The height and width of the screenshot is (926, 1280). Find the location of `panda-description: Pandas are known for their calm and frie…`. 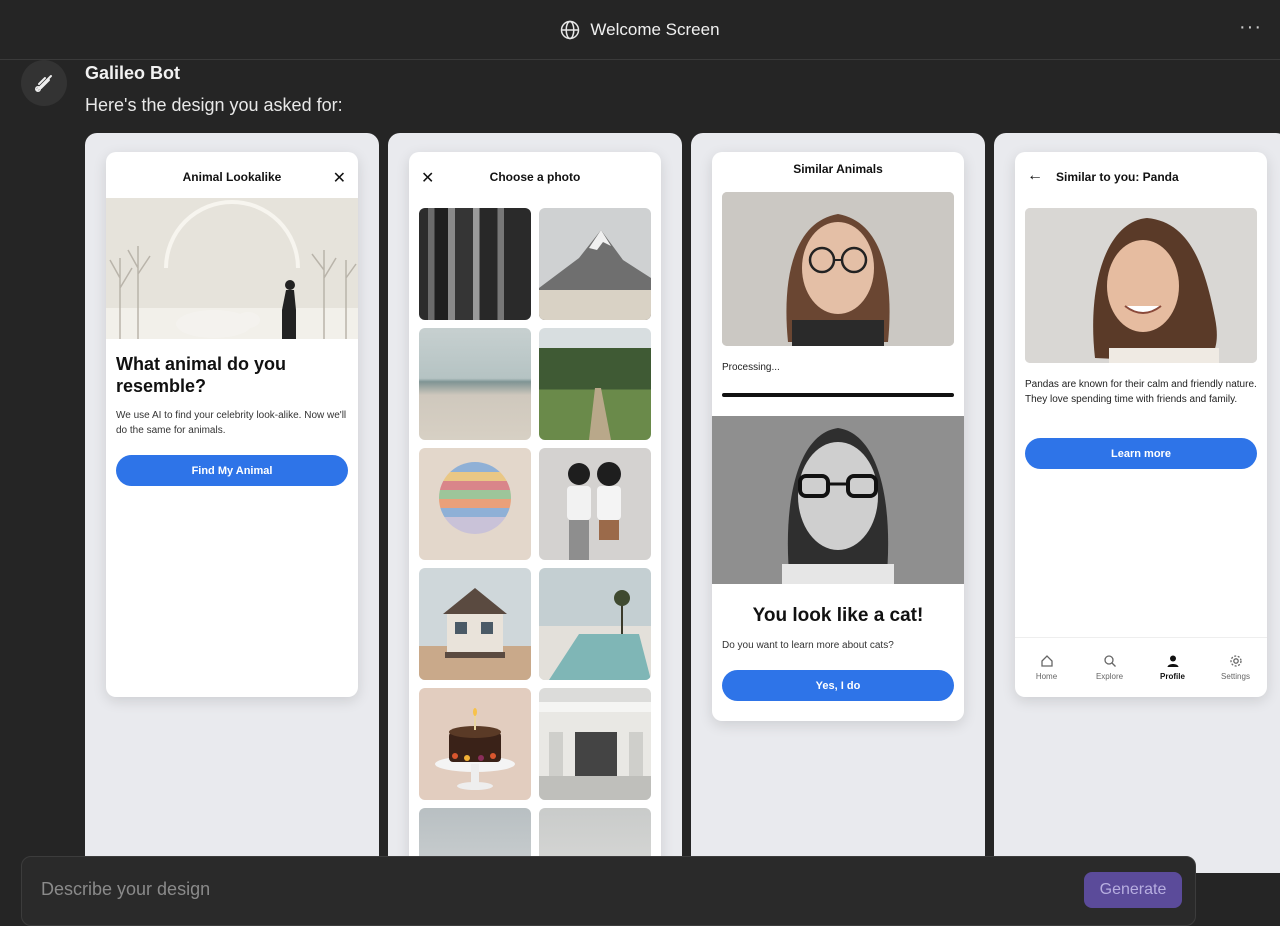

panda-description: Pandas are known for their calm and frie… is located at coordinates (1141, 392).